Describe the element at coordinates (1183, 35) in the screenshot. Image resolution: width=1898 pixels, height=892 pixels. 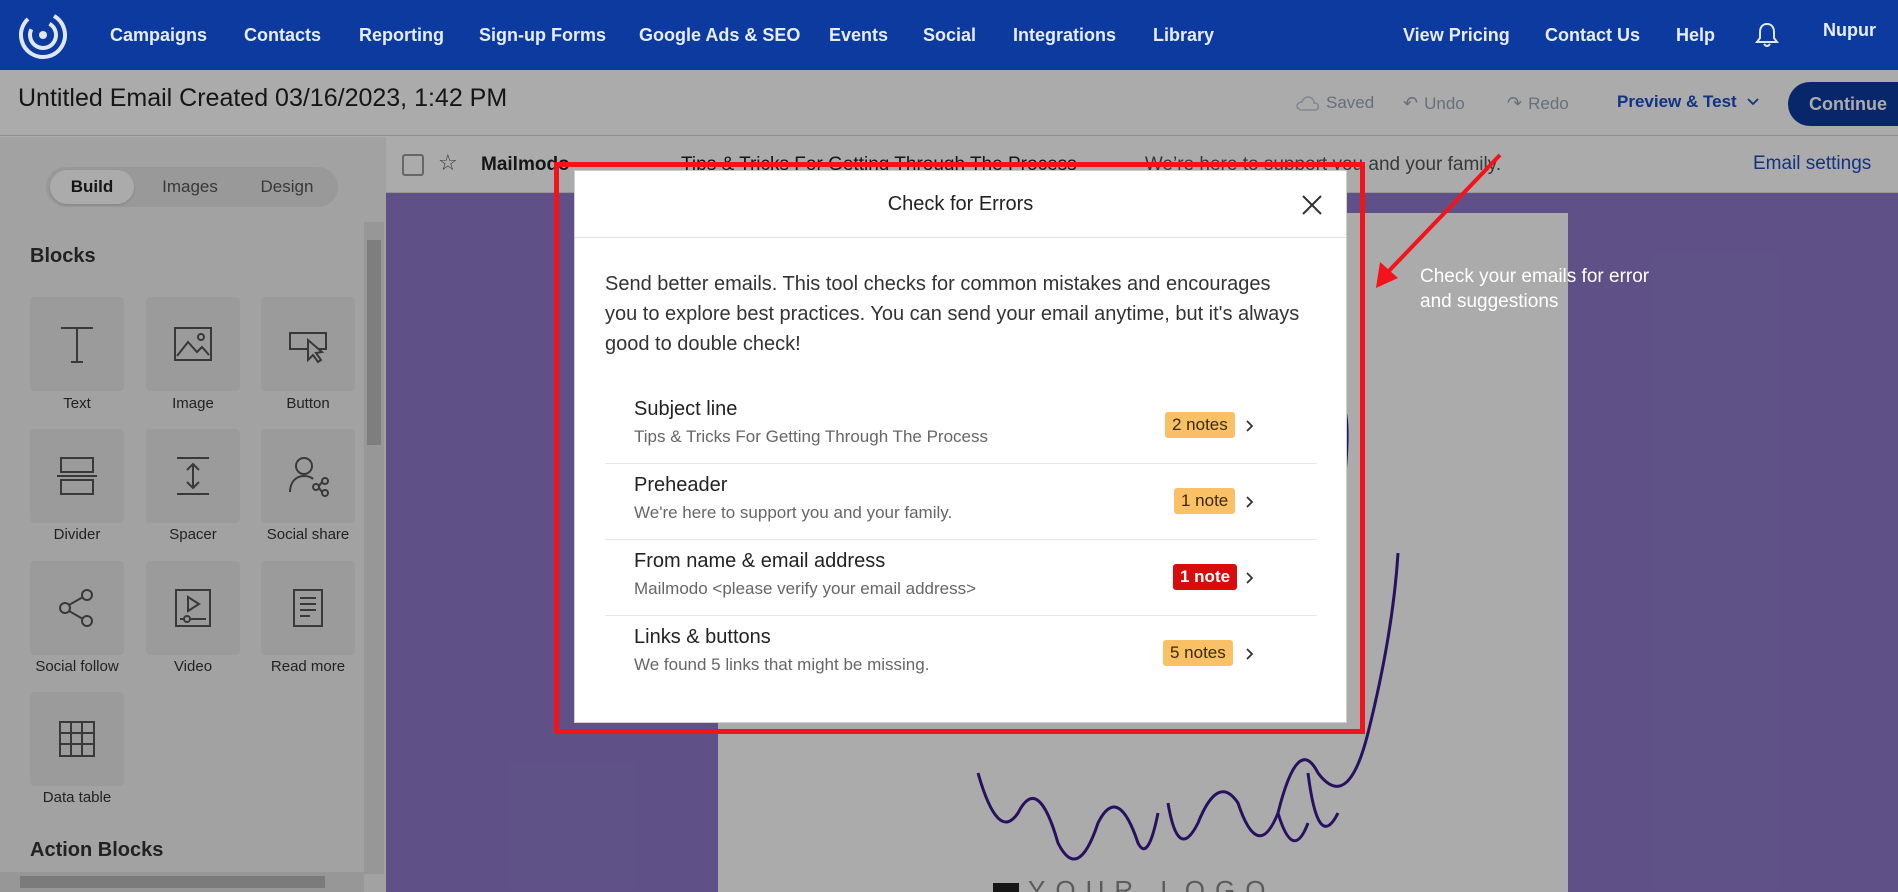
I see `nav-library: Library` at that location.